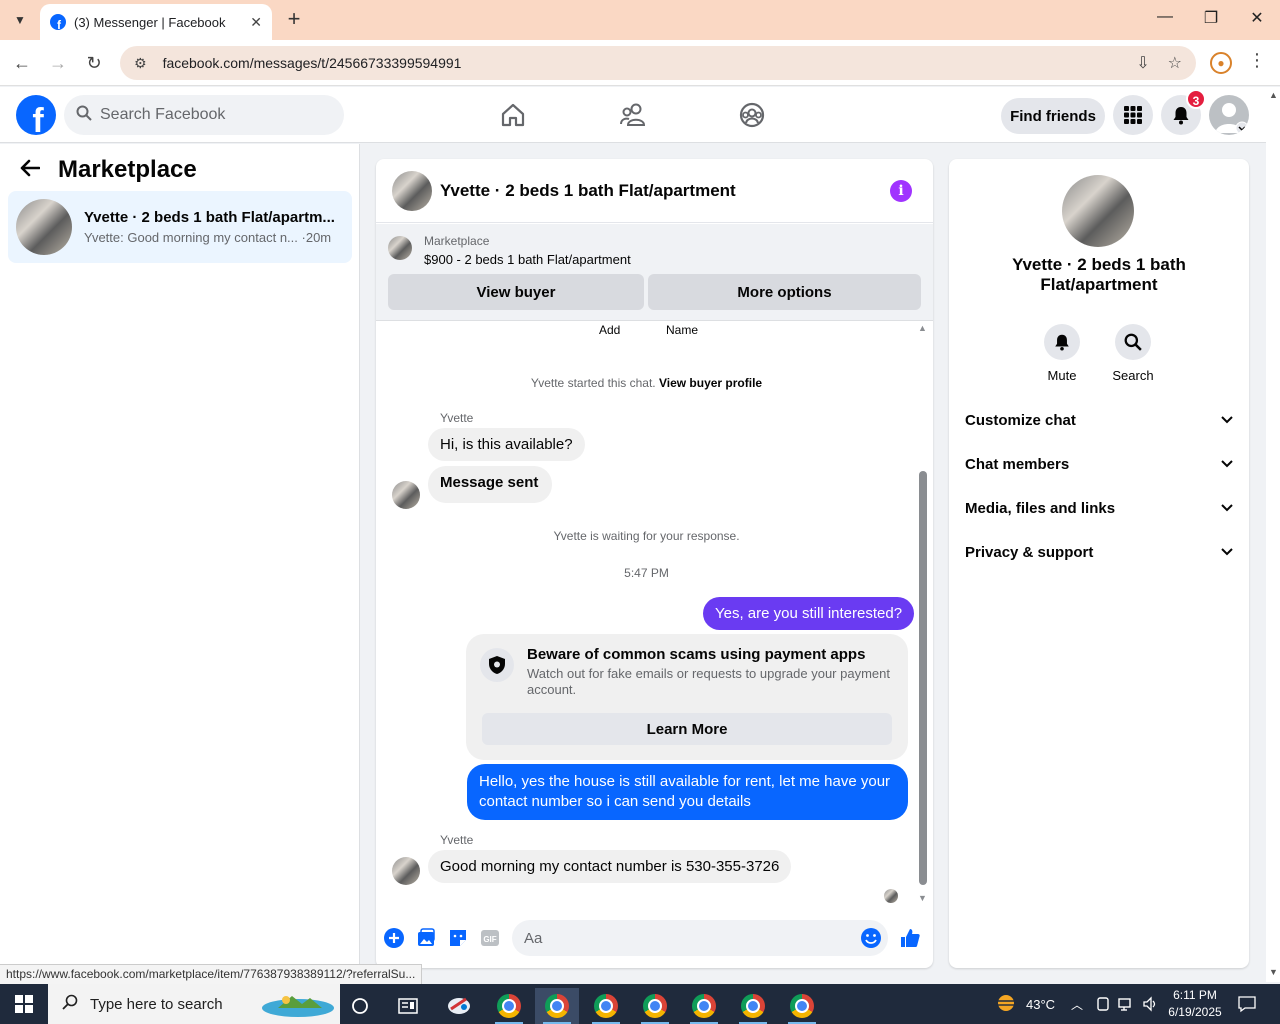 The width and height of the screenshot is (1280, 1024). Describe the element at coordinates (1053, 116) in the screenshot. I see `find-friends-button: Find friends` at that location.